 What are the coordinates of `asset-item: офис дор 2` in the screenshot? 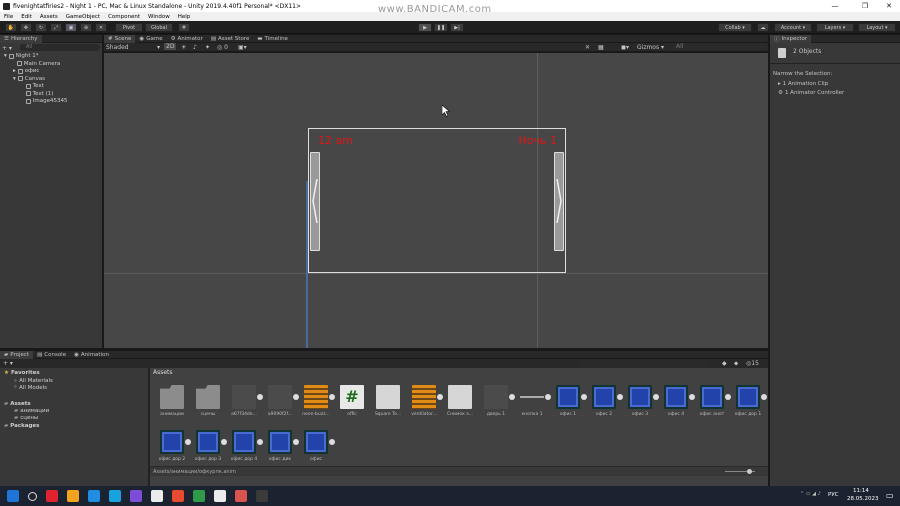 It's located at (173, 446).